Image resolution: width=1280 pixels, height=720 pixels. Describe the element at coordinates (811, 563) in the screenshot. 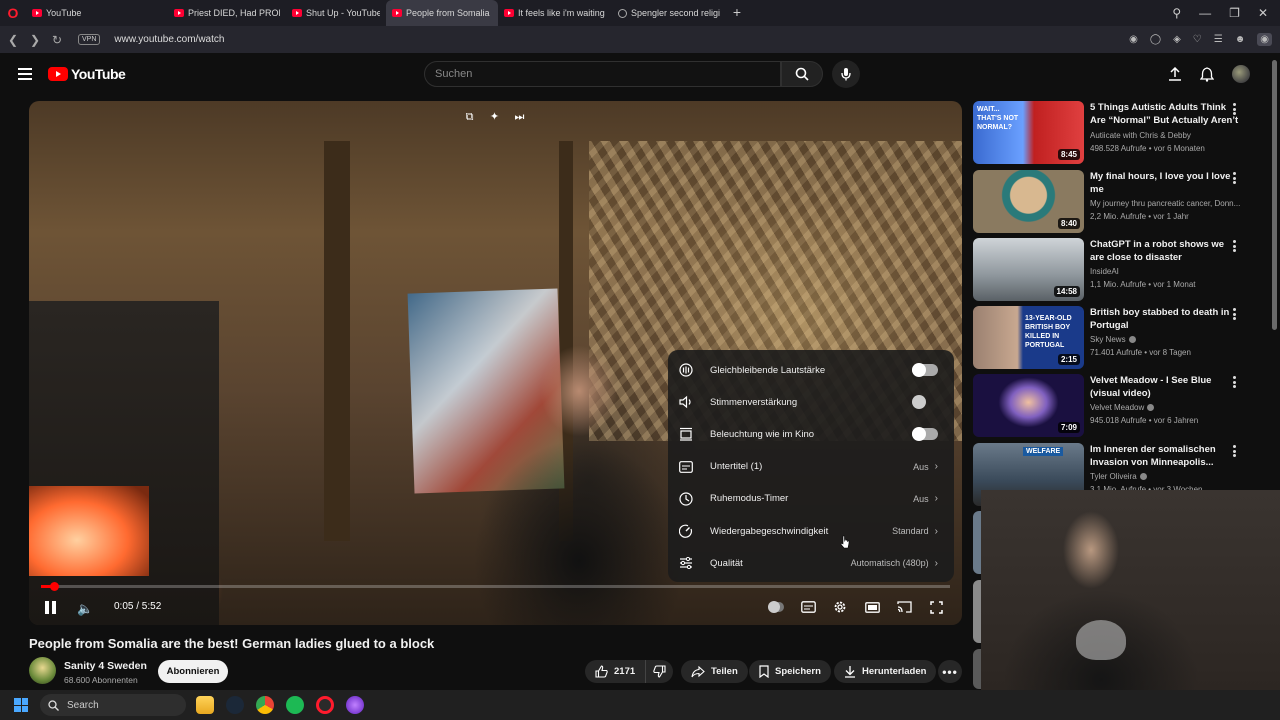

I see `settings-item-quality: Qualität Automatisch (480p) ›` at that location.